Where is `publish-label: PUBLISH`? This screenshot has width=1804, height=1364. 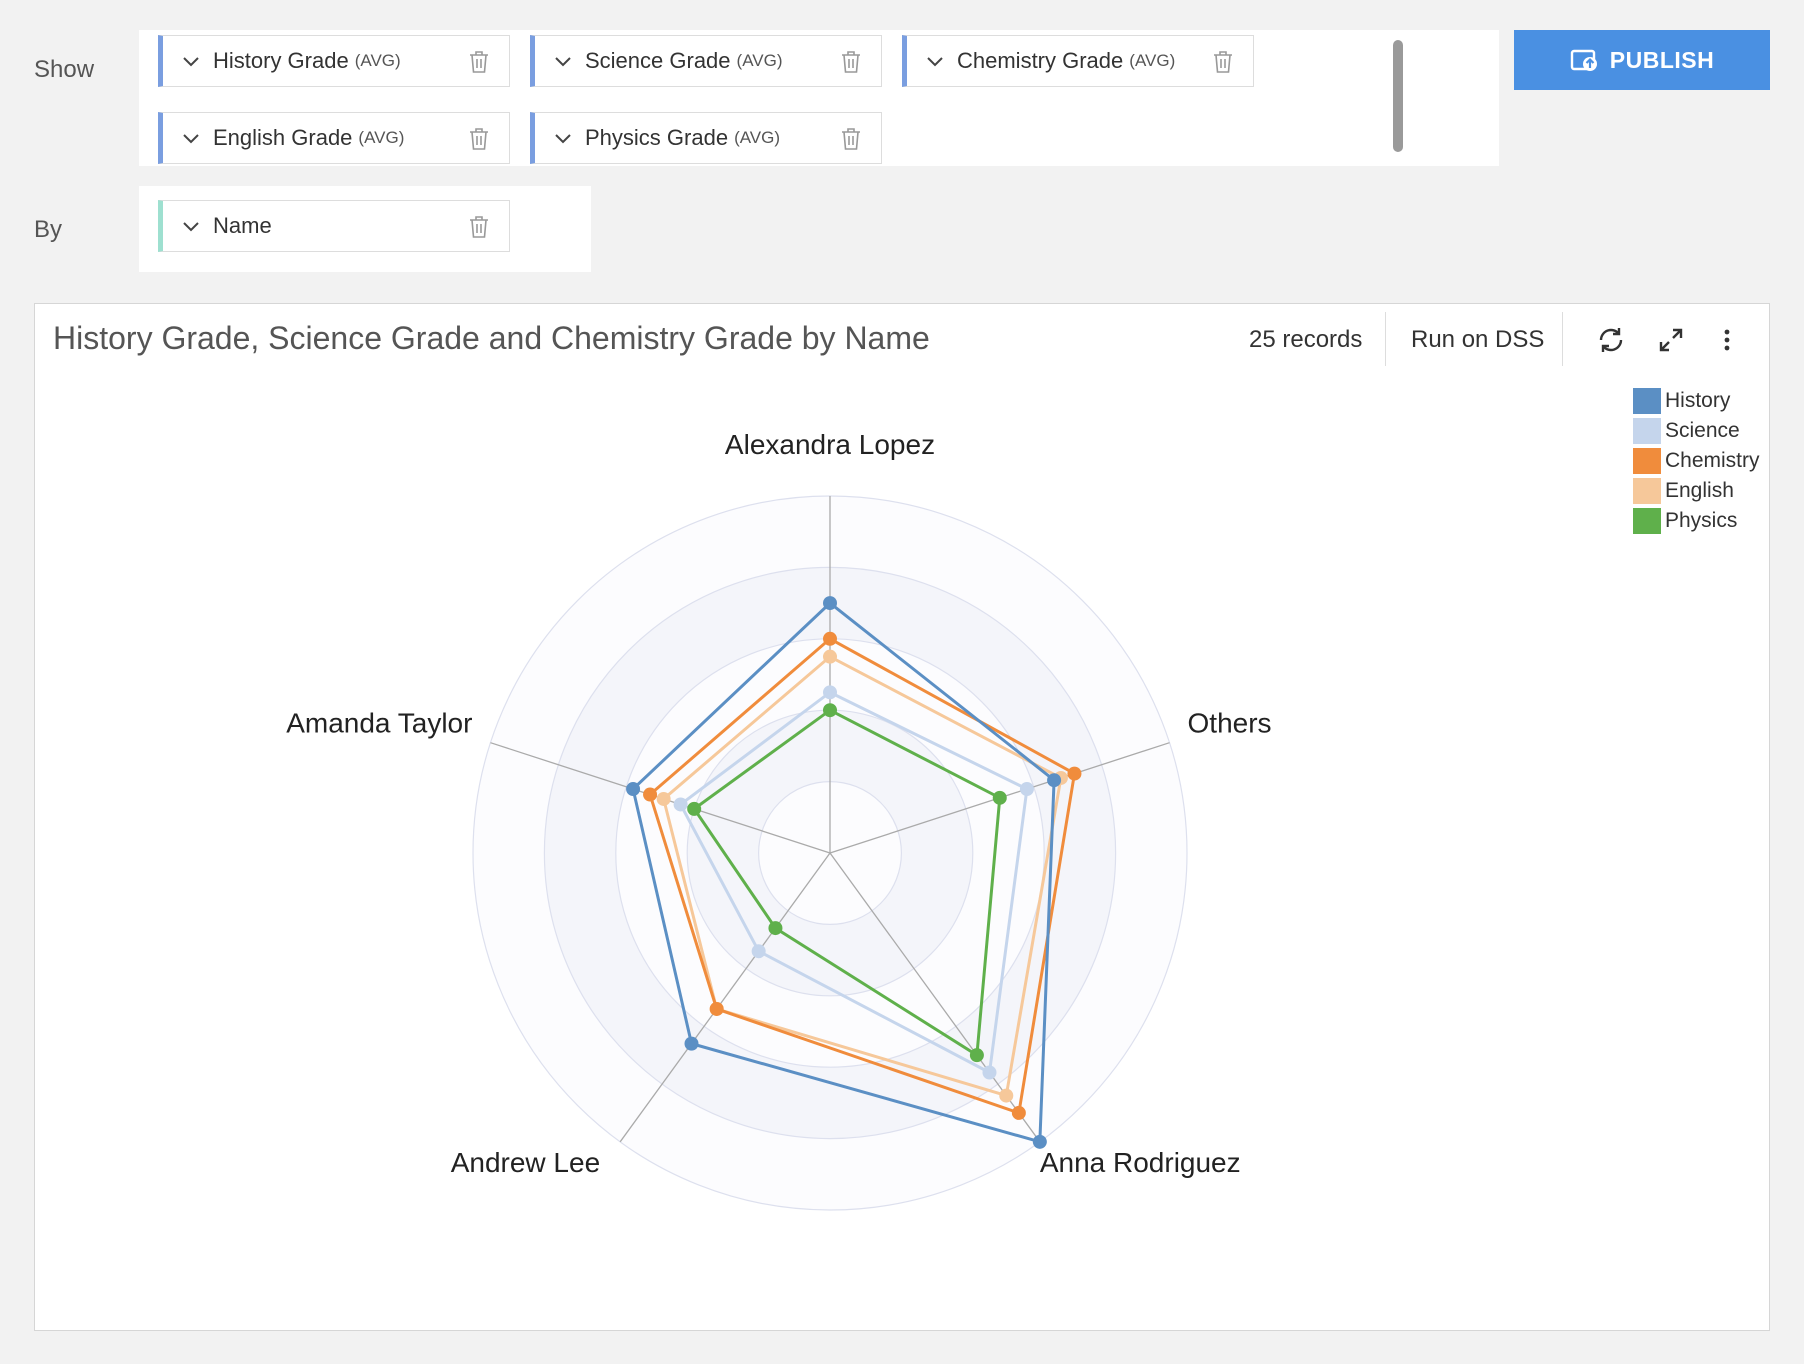
publish-label: PUBLISH is located at coordinates (1662, 59).